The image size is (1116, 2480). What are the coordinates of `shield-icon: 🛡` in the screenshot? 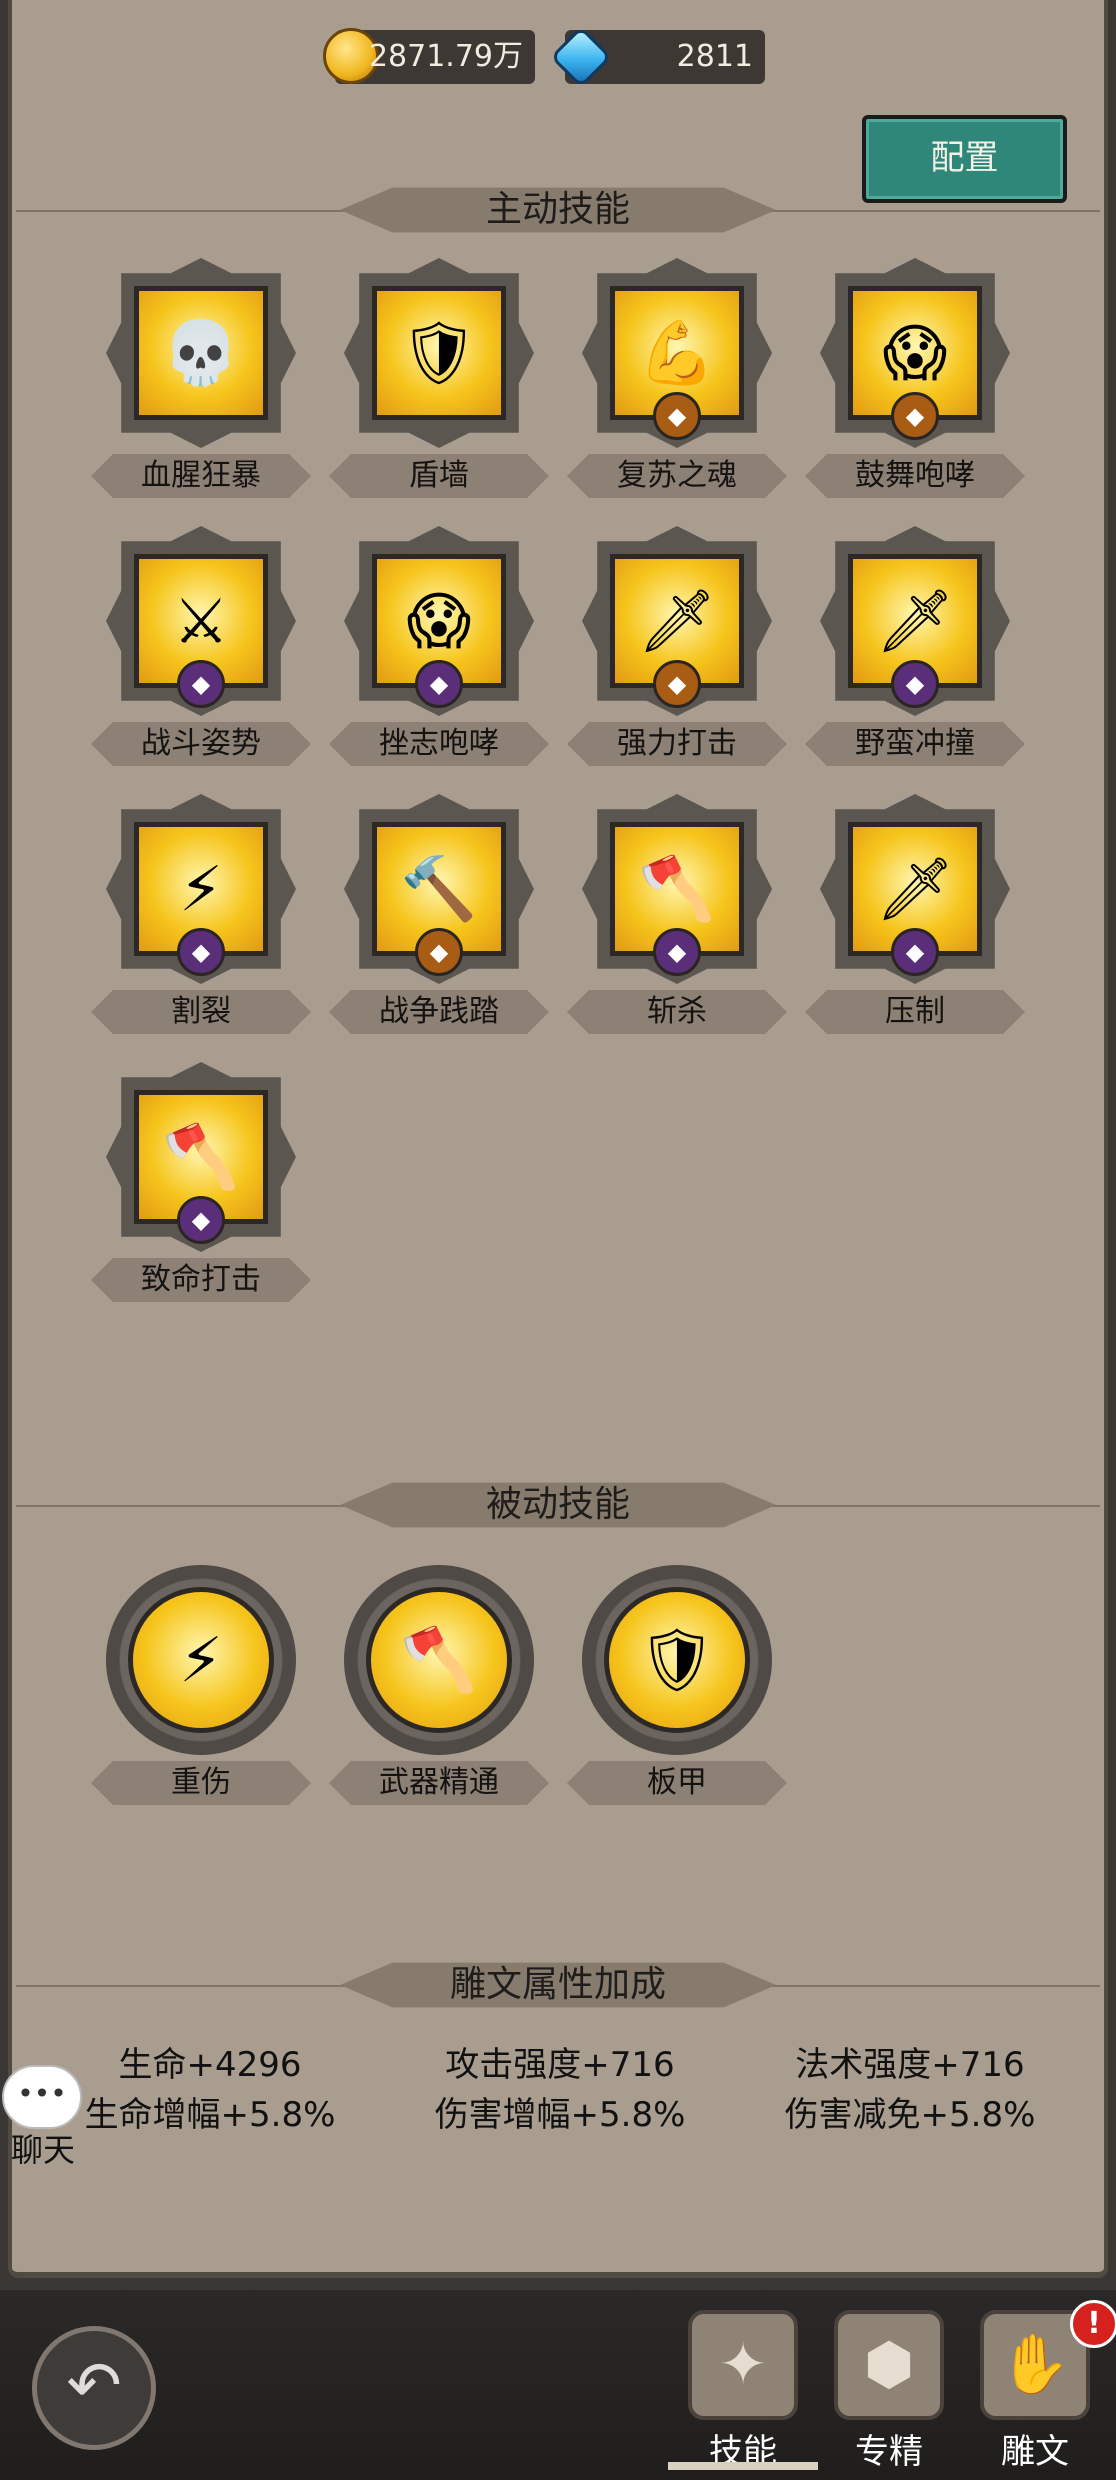 It's located at (439, 353).